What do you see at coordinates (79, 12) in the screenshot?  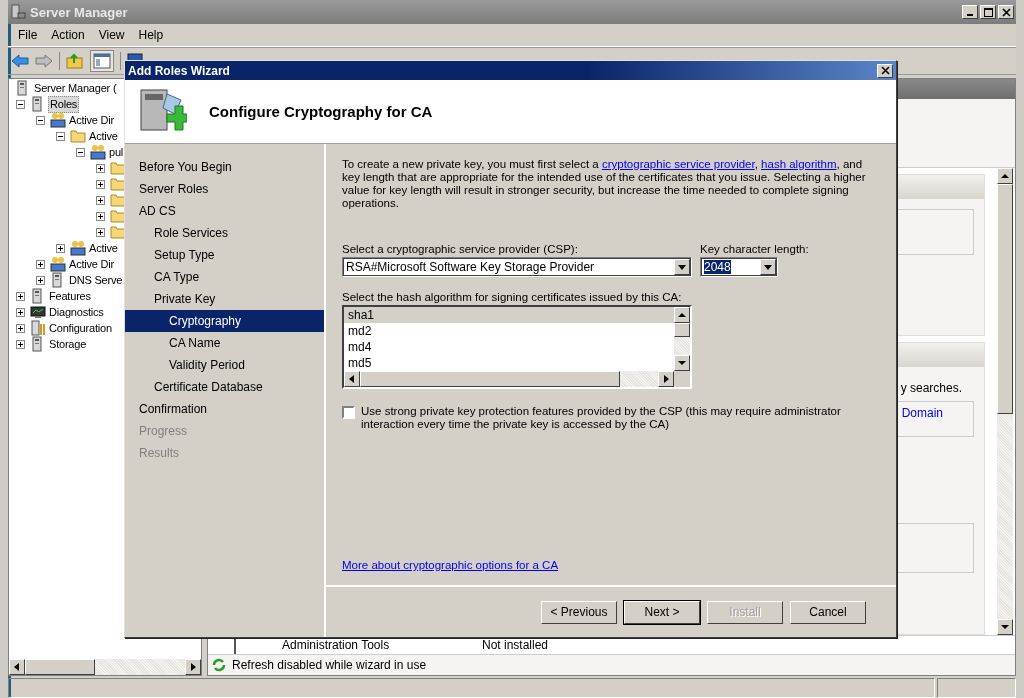 I see `window-title: Server Manager` at bounding box center [79, 12].